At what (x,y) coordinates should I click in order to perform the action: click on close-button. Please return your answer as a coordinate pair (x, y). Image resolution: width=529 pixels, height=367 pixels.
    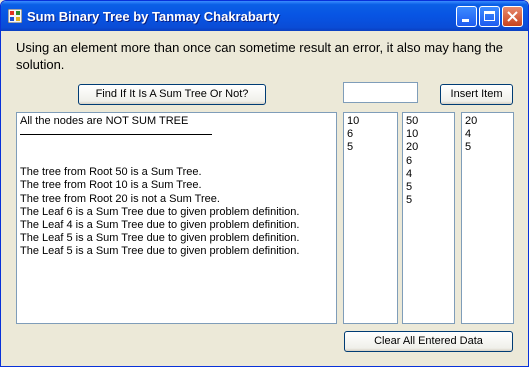
    Looking at the image, I should click on (512, 16).